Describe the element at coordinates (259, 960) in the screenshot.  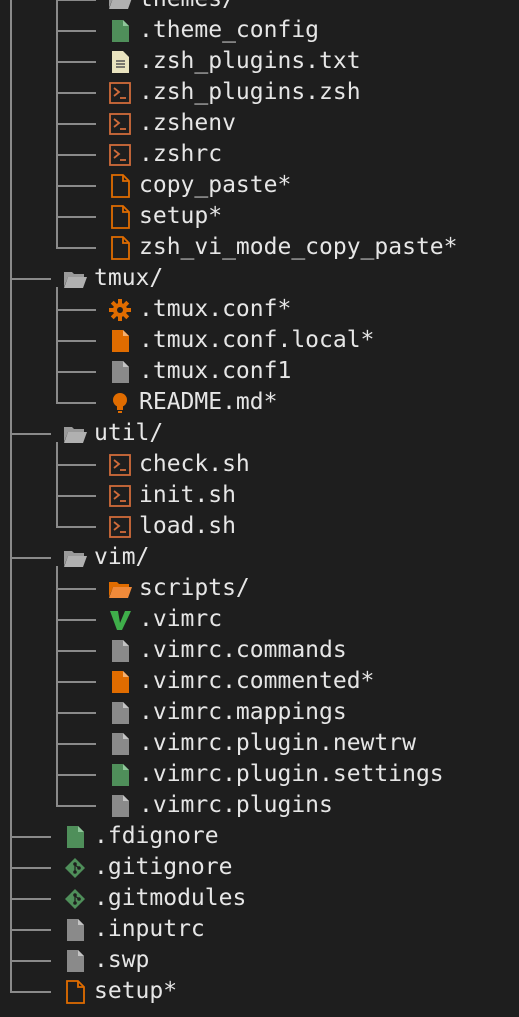
I see `tree-file-row: .swp` at that location.